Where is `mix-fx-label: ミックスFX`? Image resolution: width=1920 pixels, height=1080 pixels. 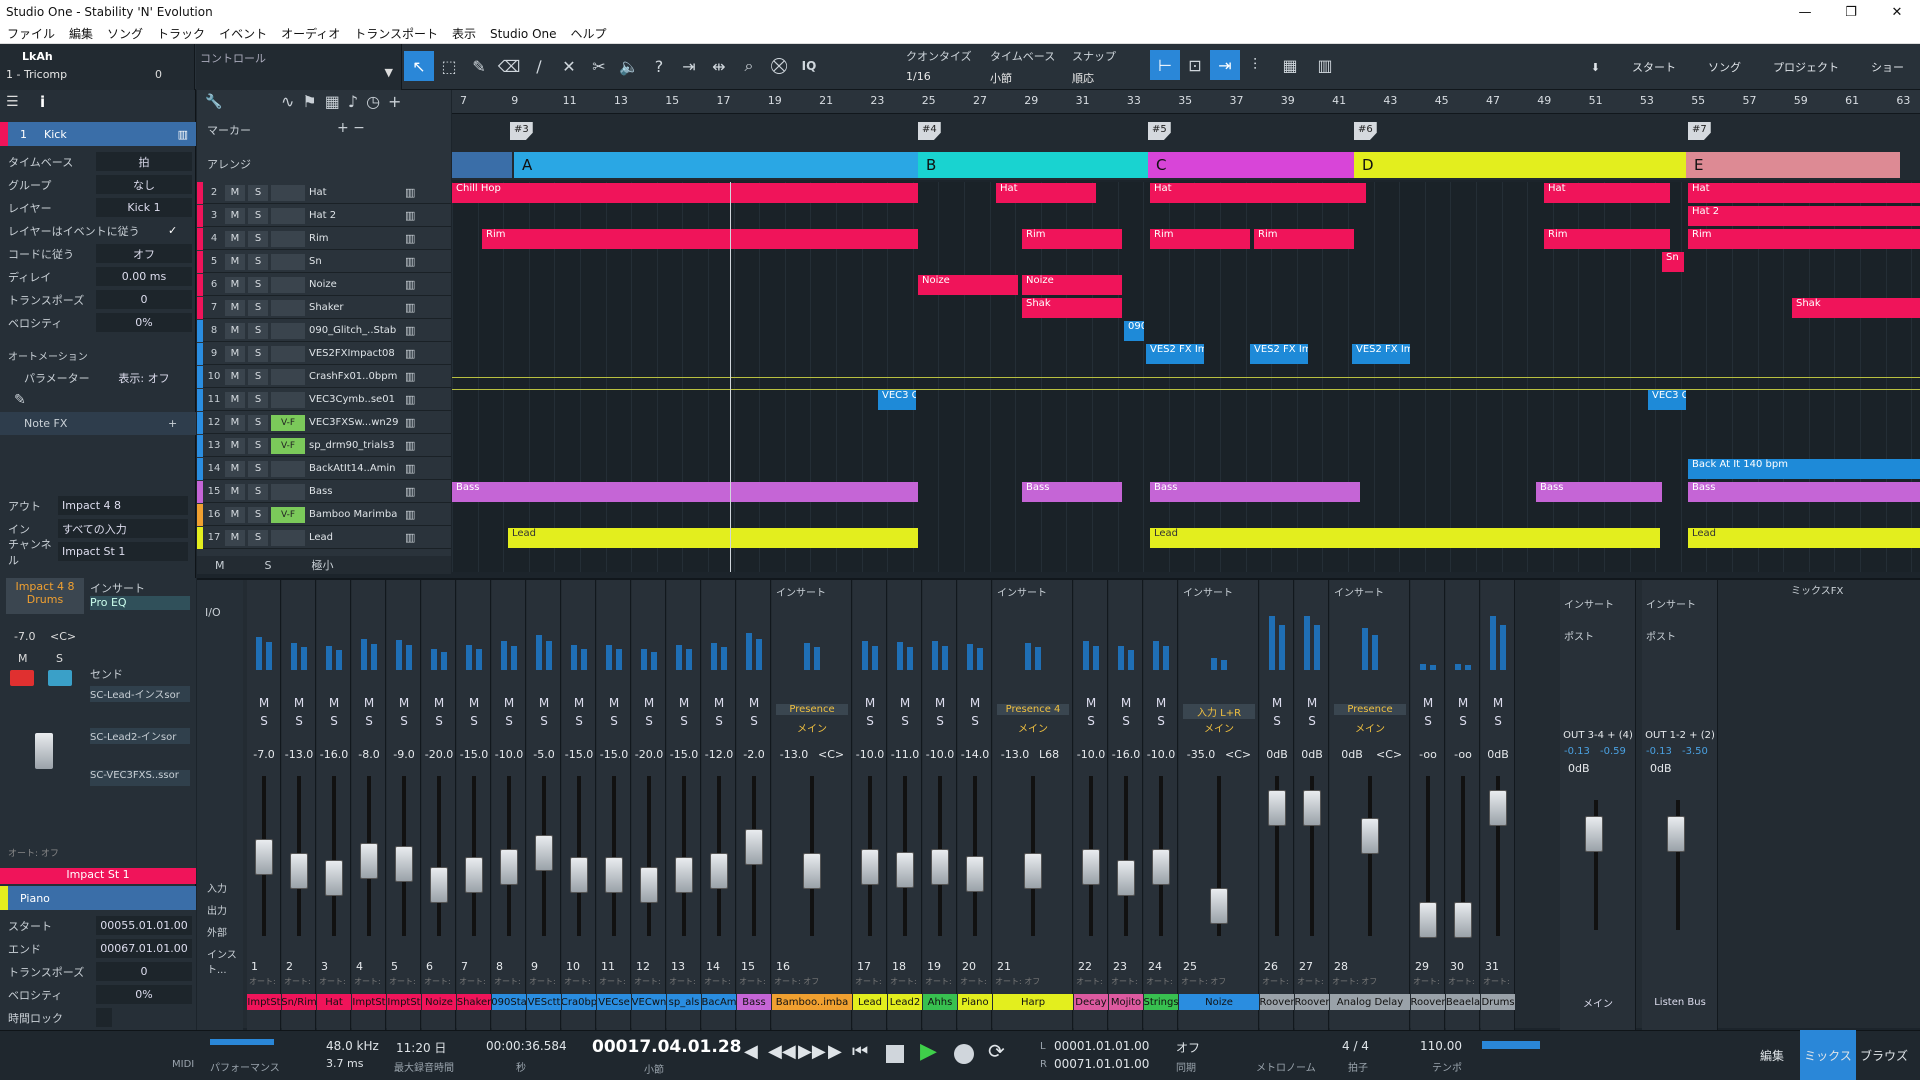
mix-fx-label: ミックスFX is located at coordinates (1817, 589).